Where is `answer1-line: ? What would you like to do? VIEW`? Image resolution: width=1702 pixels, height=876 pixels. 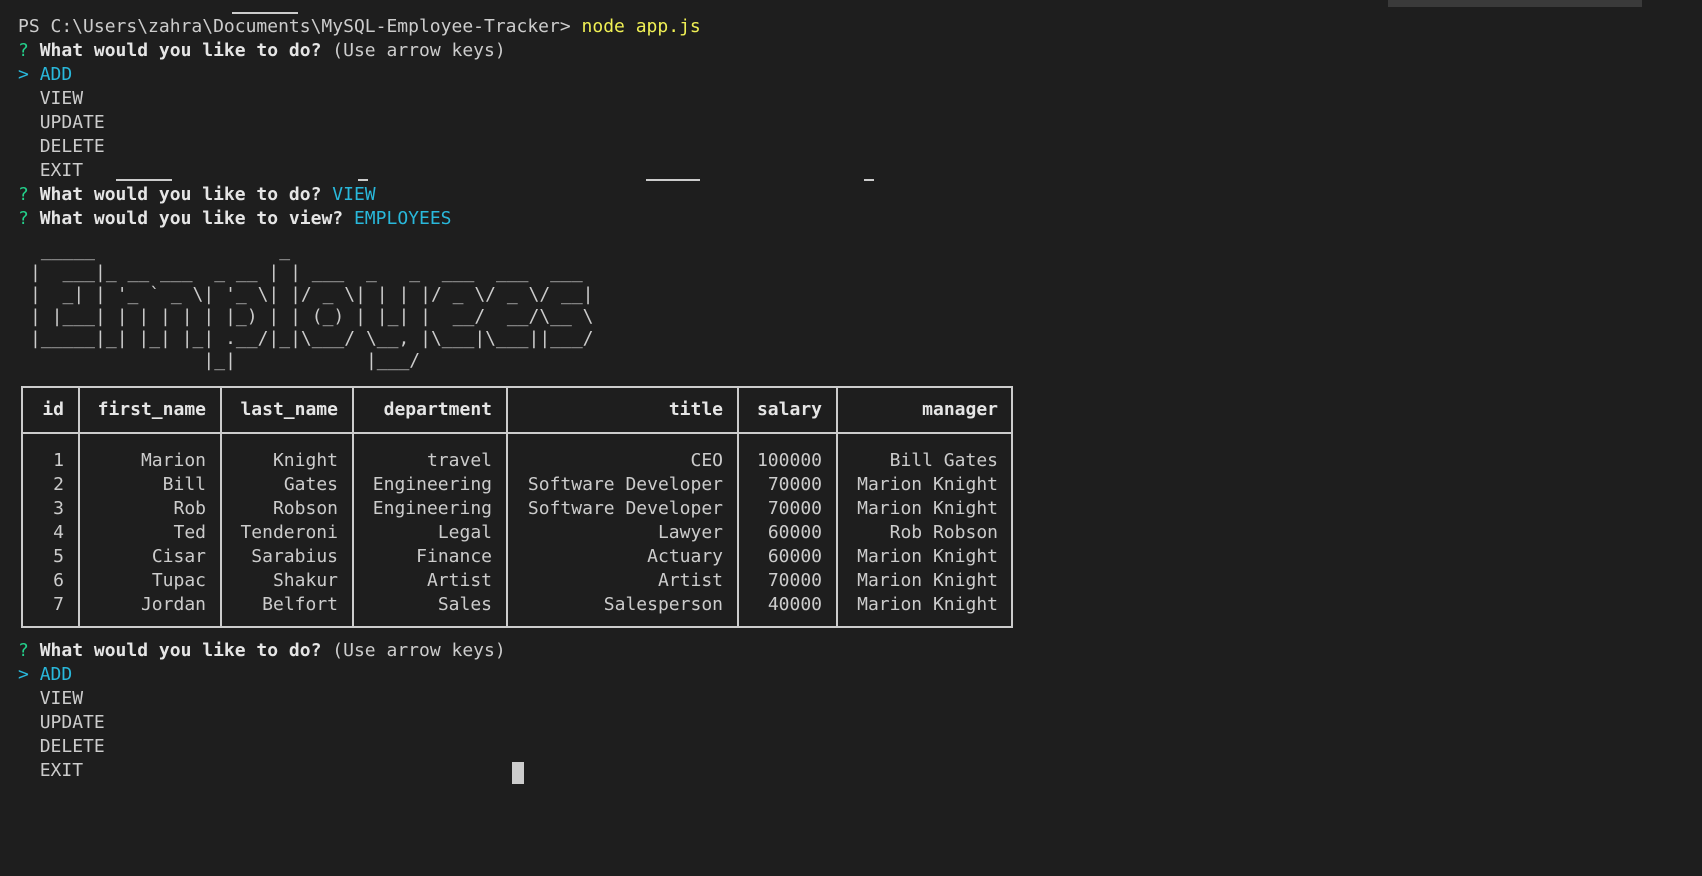 answer1-line: ? What would you like to do? VIEW is located at coordinates (197, 195).